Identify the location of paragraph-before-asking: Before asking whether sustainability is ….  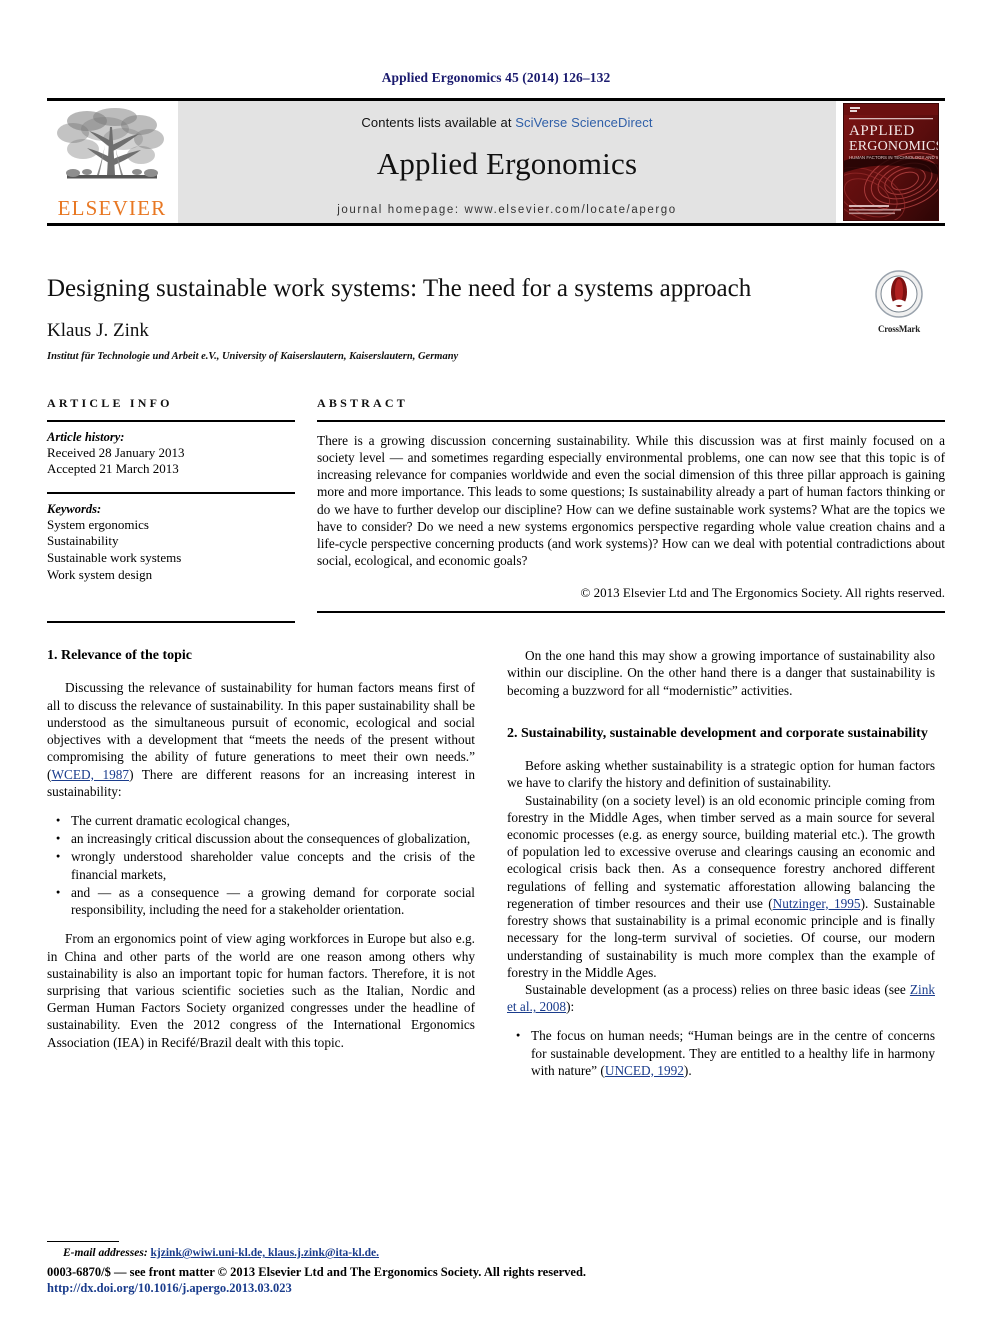
(721, 774).